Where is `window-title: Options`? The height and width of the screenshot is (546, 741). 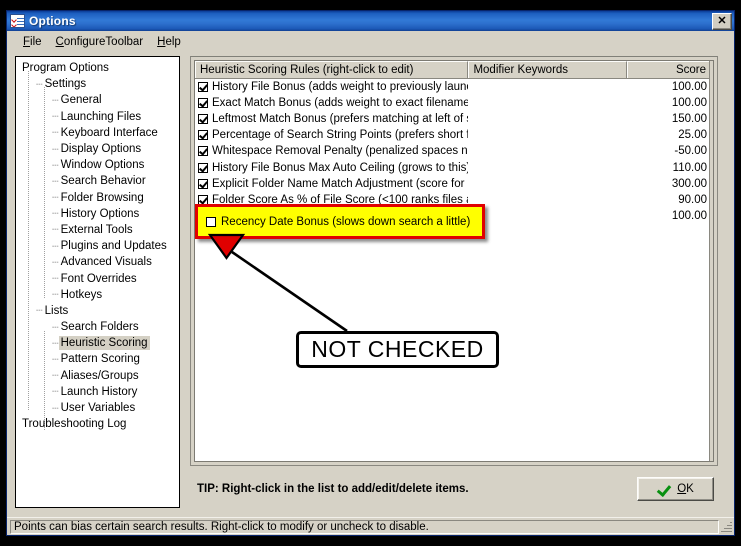 window-title: Options is located at coordinates (52, 21).